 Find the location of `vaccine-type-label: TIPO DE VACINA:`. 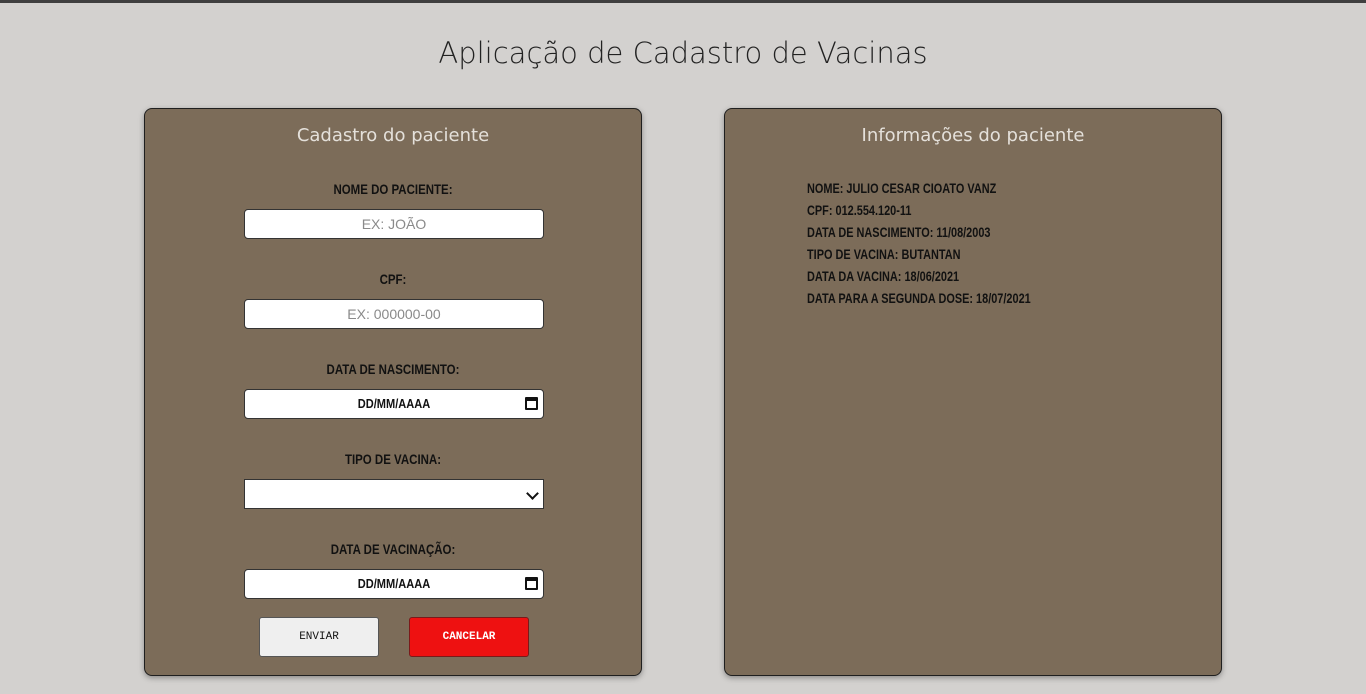

vaccine-type-label: TIPO DE VACINA: is located at coordinates (393, 459).